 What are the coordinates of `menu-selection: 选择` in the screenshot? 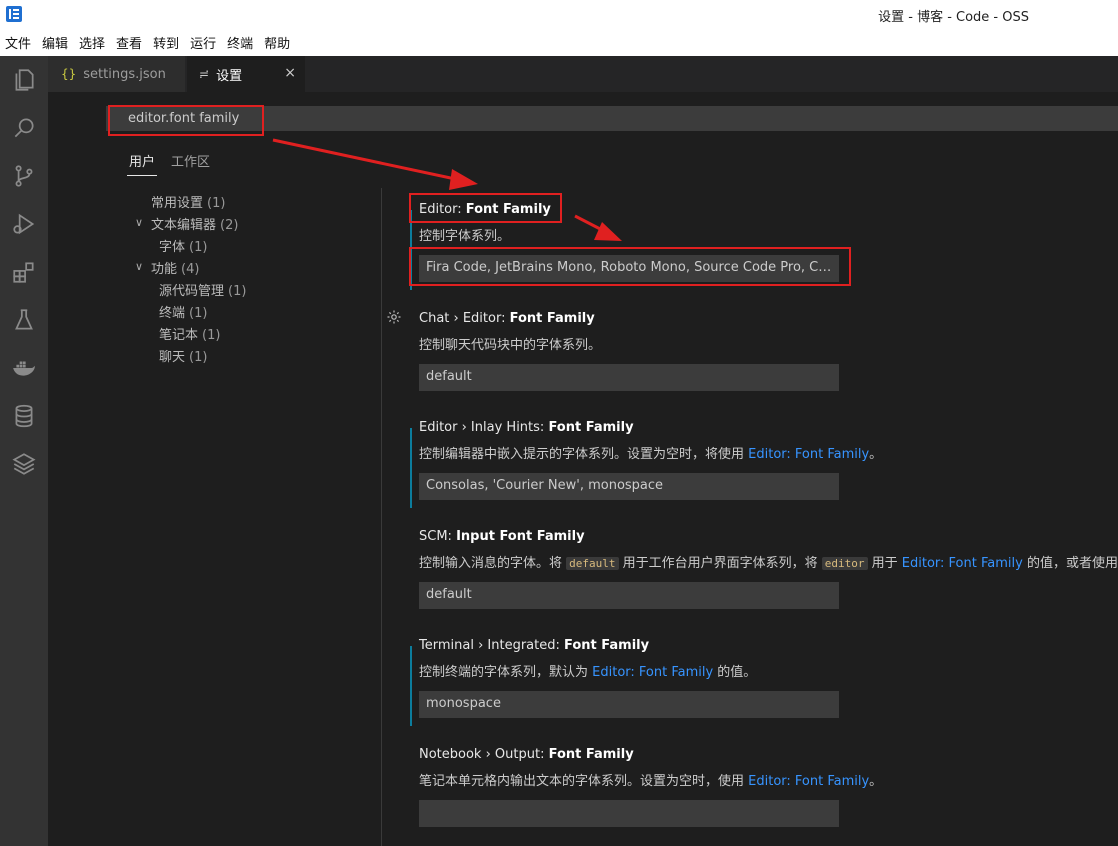 It's located at (91, 42).